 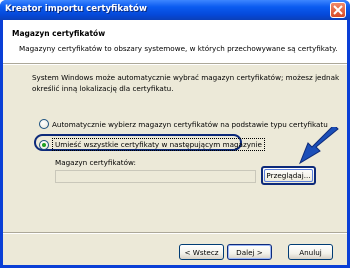 What do you see at coordinates (175, 10) in the screenshot?
I see `title-bar: Kreator importu certyfikatów` at bounding box center [175, 10].